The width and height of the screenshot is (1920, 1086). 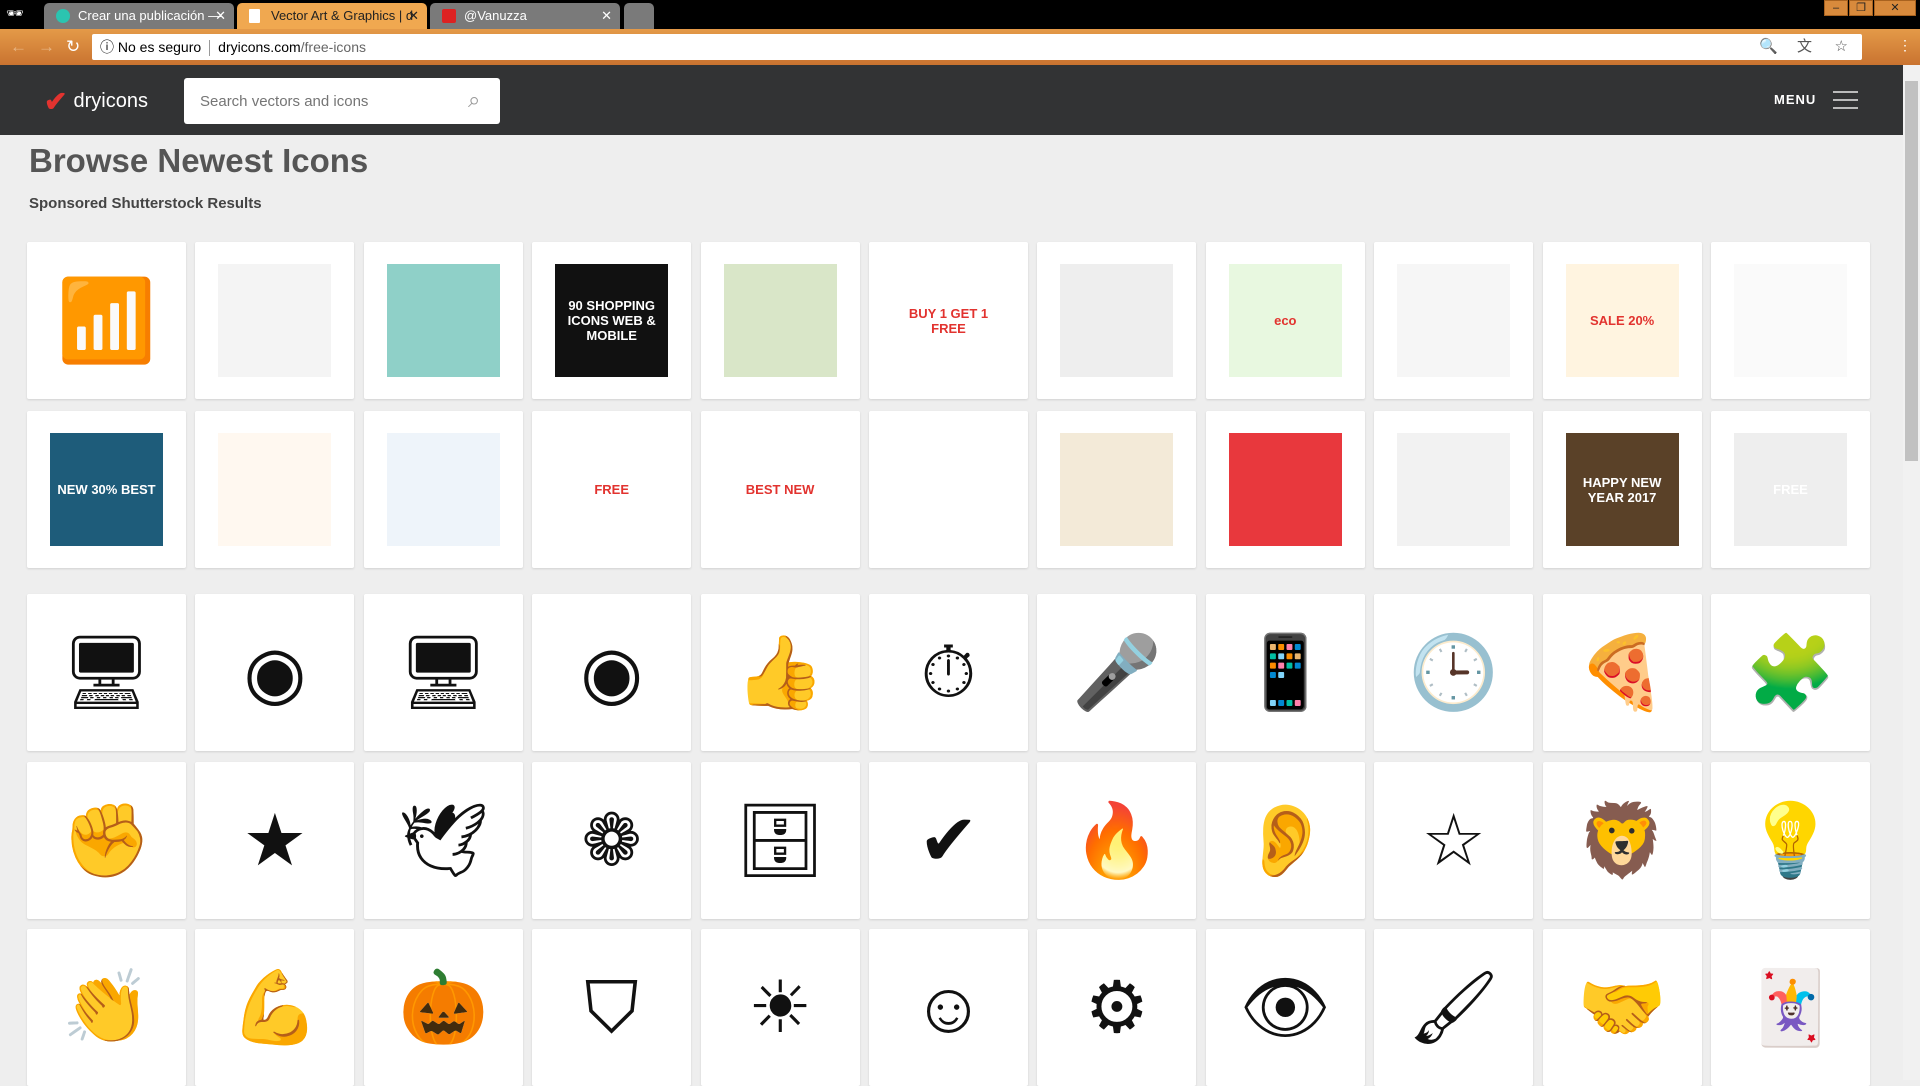 I want to click on icon-item-ear: 👂, so click(x=1285, y=840).